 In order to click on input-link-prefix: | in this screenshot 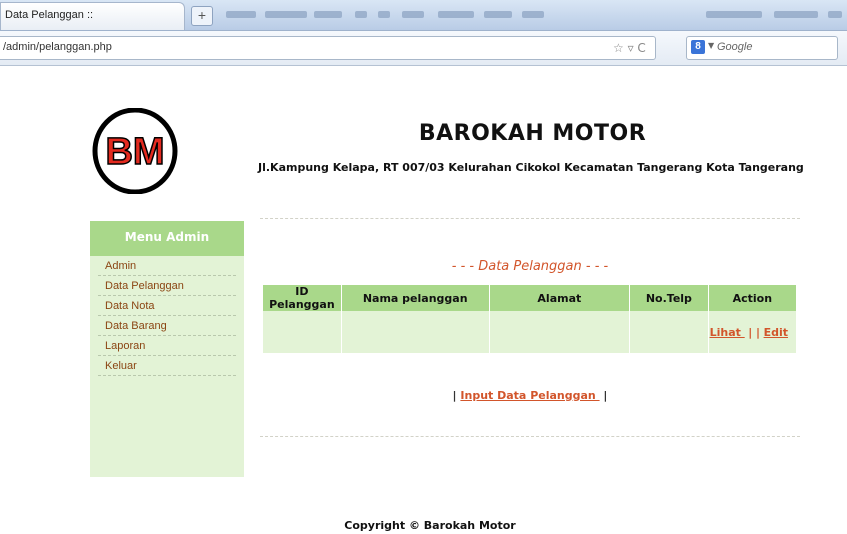, I will do `click(454, 395)`.